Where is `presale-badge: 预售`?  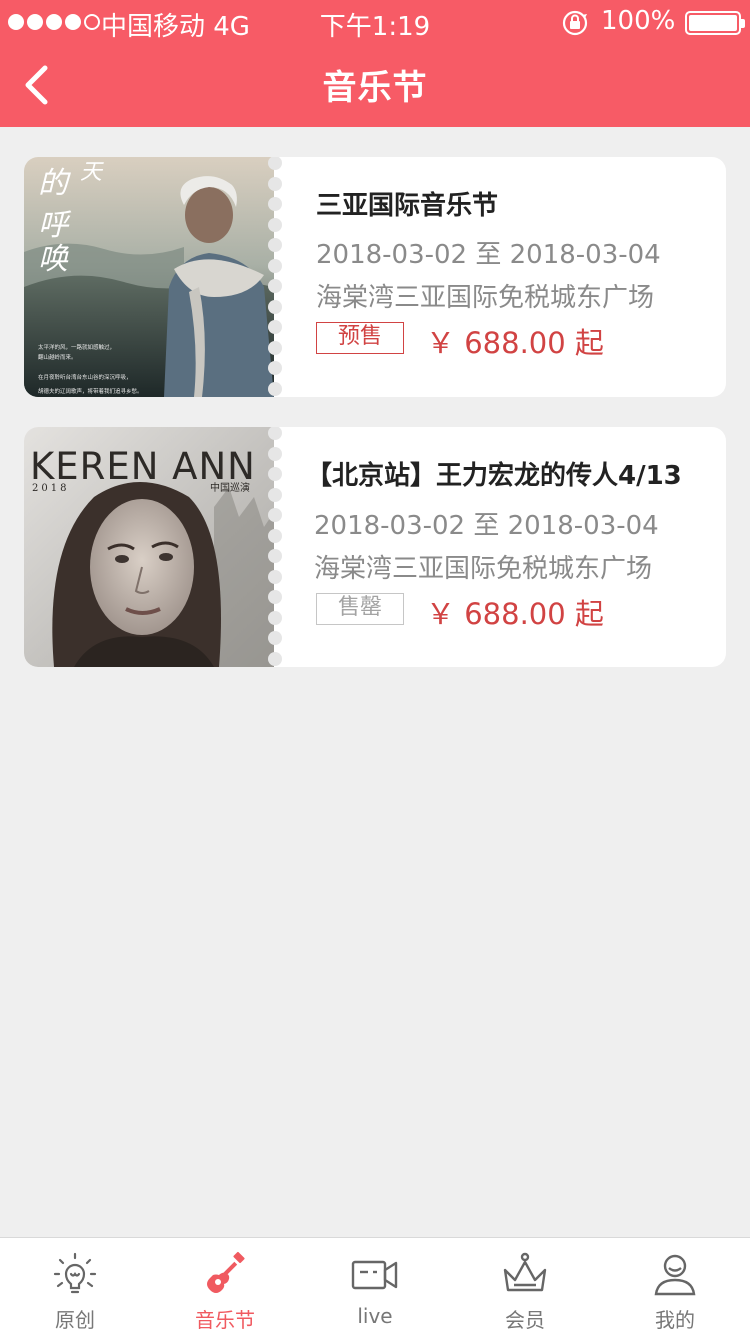 presale-badge: 预售 is located at coordinates (360, 338).